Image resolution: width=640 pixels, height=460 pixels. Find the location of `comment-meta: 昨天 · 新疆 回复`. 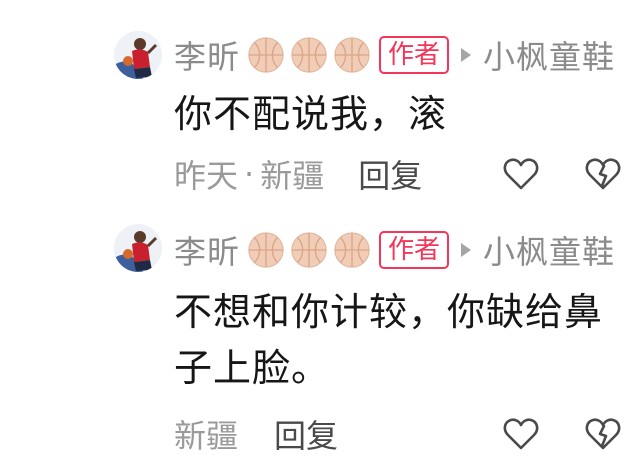

comment-meta: 昨天 · 新疆 回复 is located at coordinates (298, 174).